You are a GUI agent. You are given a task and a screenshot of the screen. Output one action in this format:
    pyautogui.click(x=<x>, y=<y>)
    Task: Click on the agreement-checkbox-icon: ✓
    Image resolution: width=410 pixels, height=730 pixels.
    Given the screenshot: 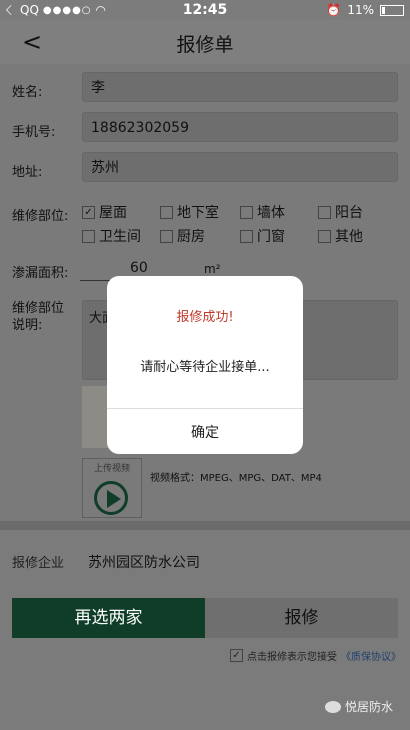 What is the action you would take?
    pyautogui.click(x=236, y=655)
    